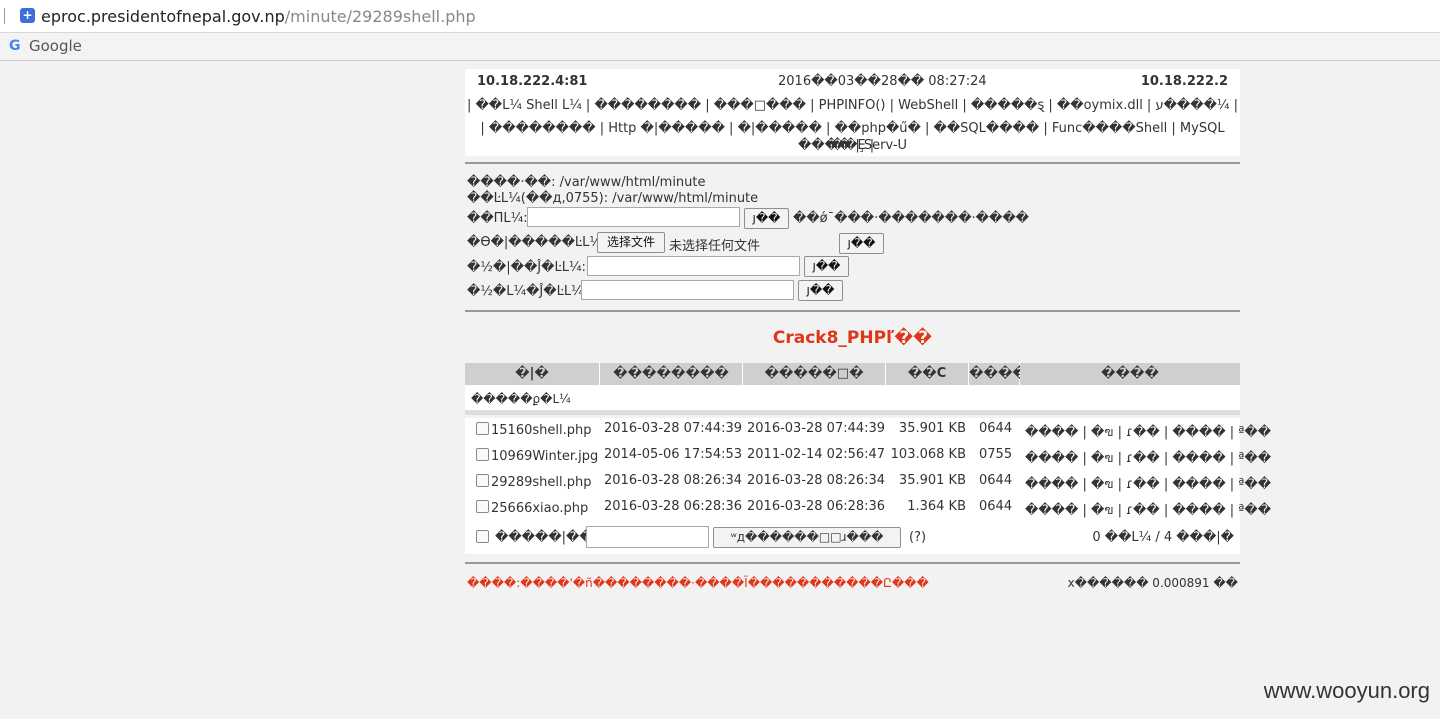  What do you see at coordinates (927, 374) in the screenshot?
I see `col-header-size: ��С` at bounding box center [927, 374].